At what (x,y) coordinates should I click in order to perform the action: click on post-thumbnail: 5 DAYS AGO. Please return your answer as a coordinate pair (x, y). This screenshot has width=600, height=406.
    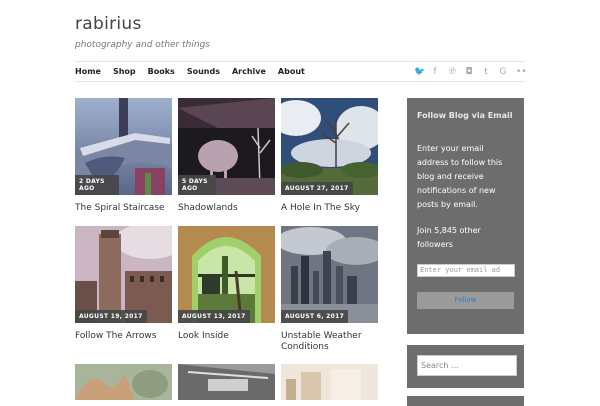
    Looking at the image, I should click on (226, 146).